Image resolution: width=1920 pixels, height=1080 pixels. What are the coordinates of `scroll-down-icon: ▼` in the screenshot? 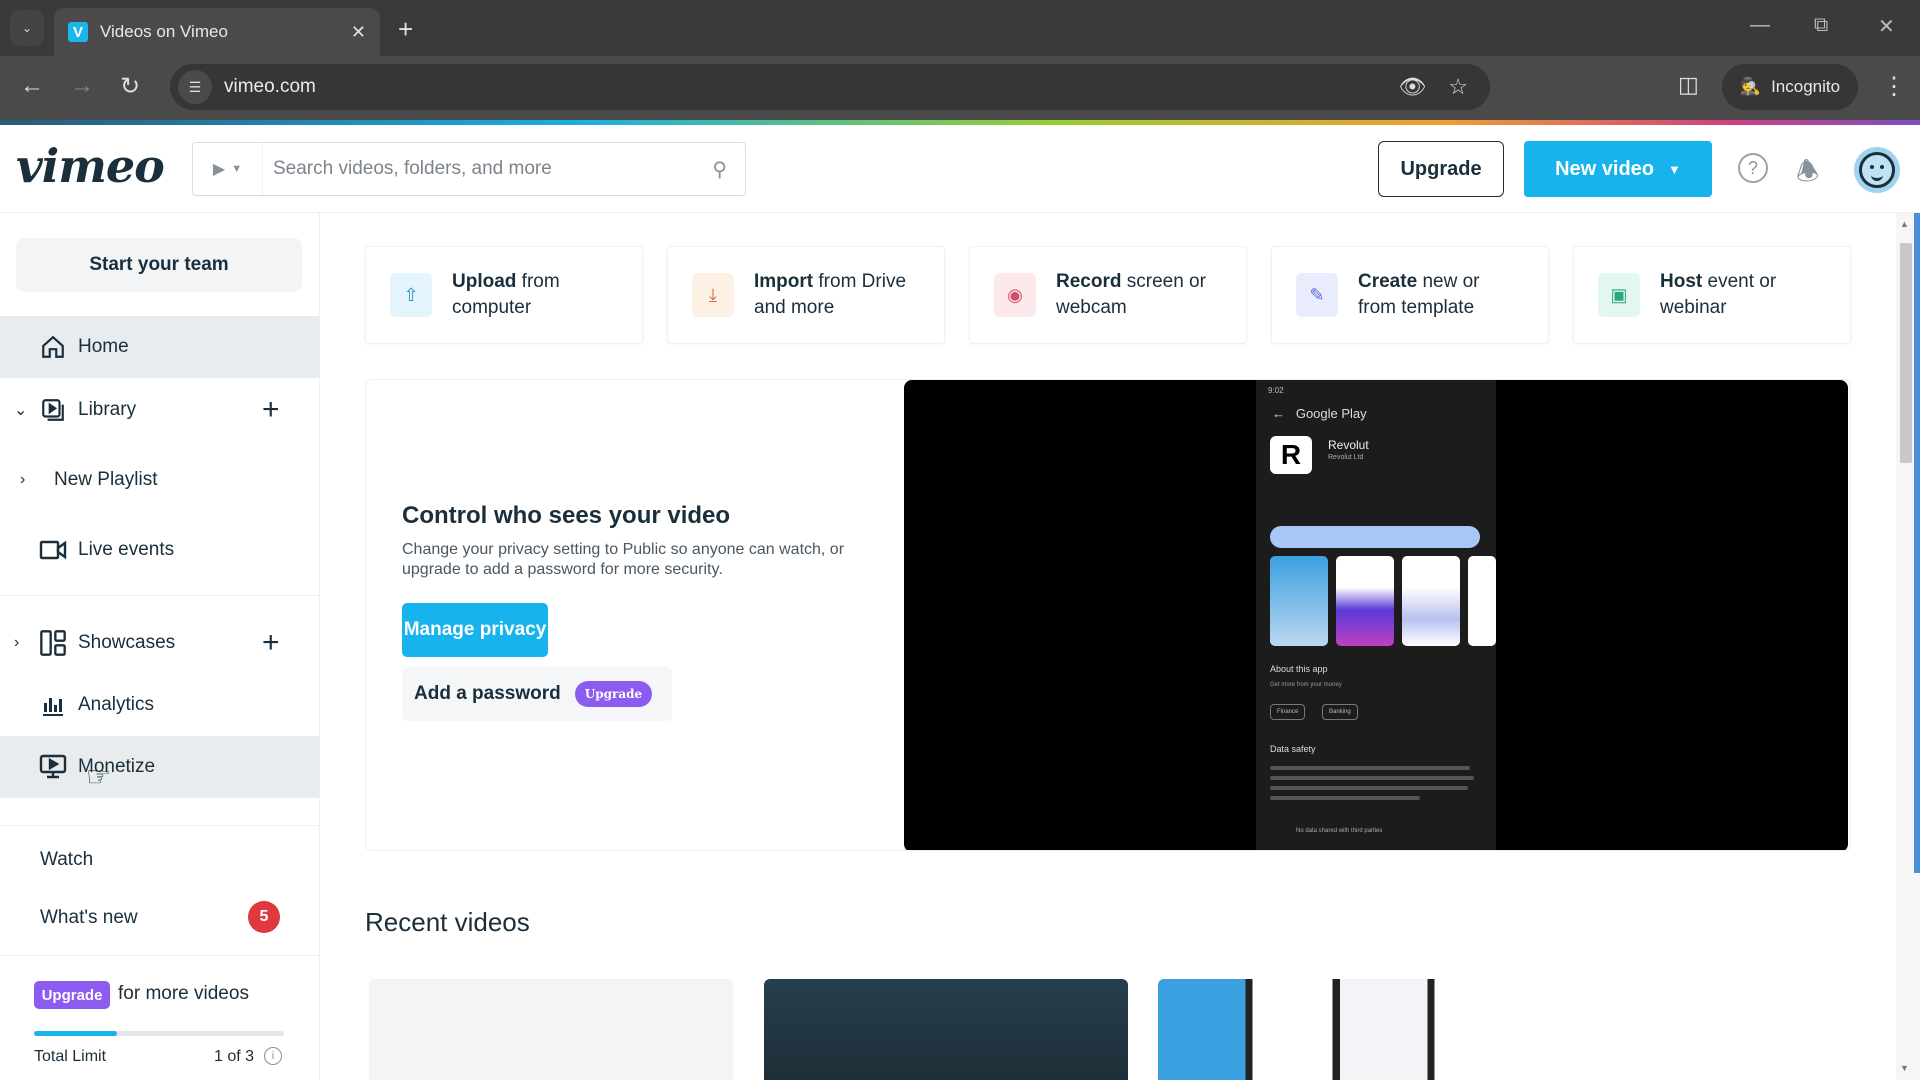 It's located at (1904, 1068).